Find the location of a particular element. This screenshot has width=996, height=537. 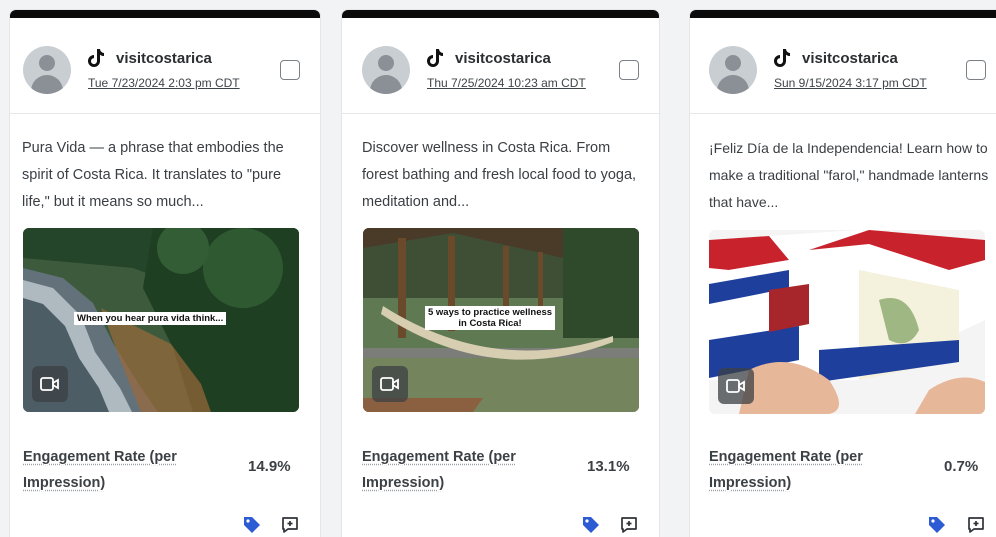

post-card-header: visitcostarica Tue 7/23/2024 2:03 pm CDT is located at coordinates (165, 66).